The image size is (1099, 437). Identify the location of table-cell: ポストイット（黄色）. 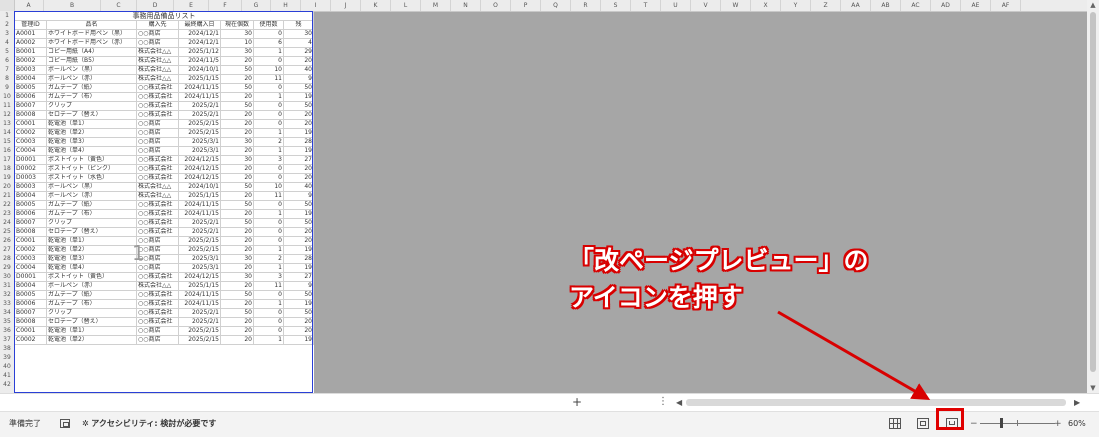
(91, 160).